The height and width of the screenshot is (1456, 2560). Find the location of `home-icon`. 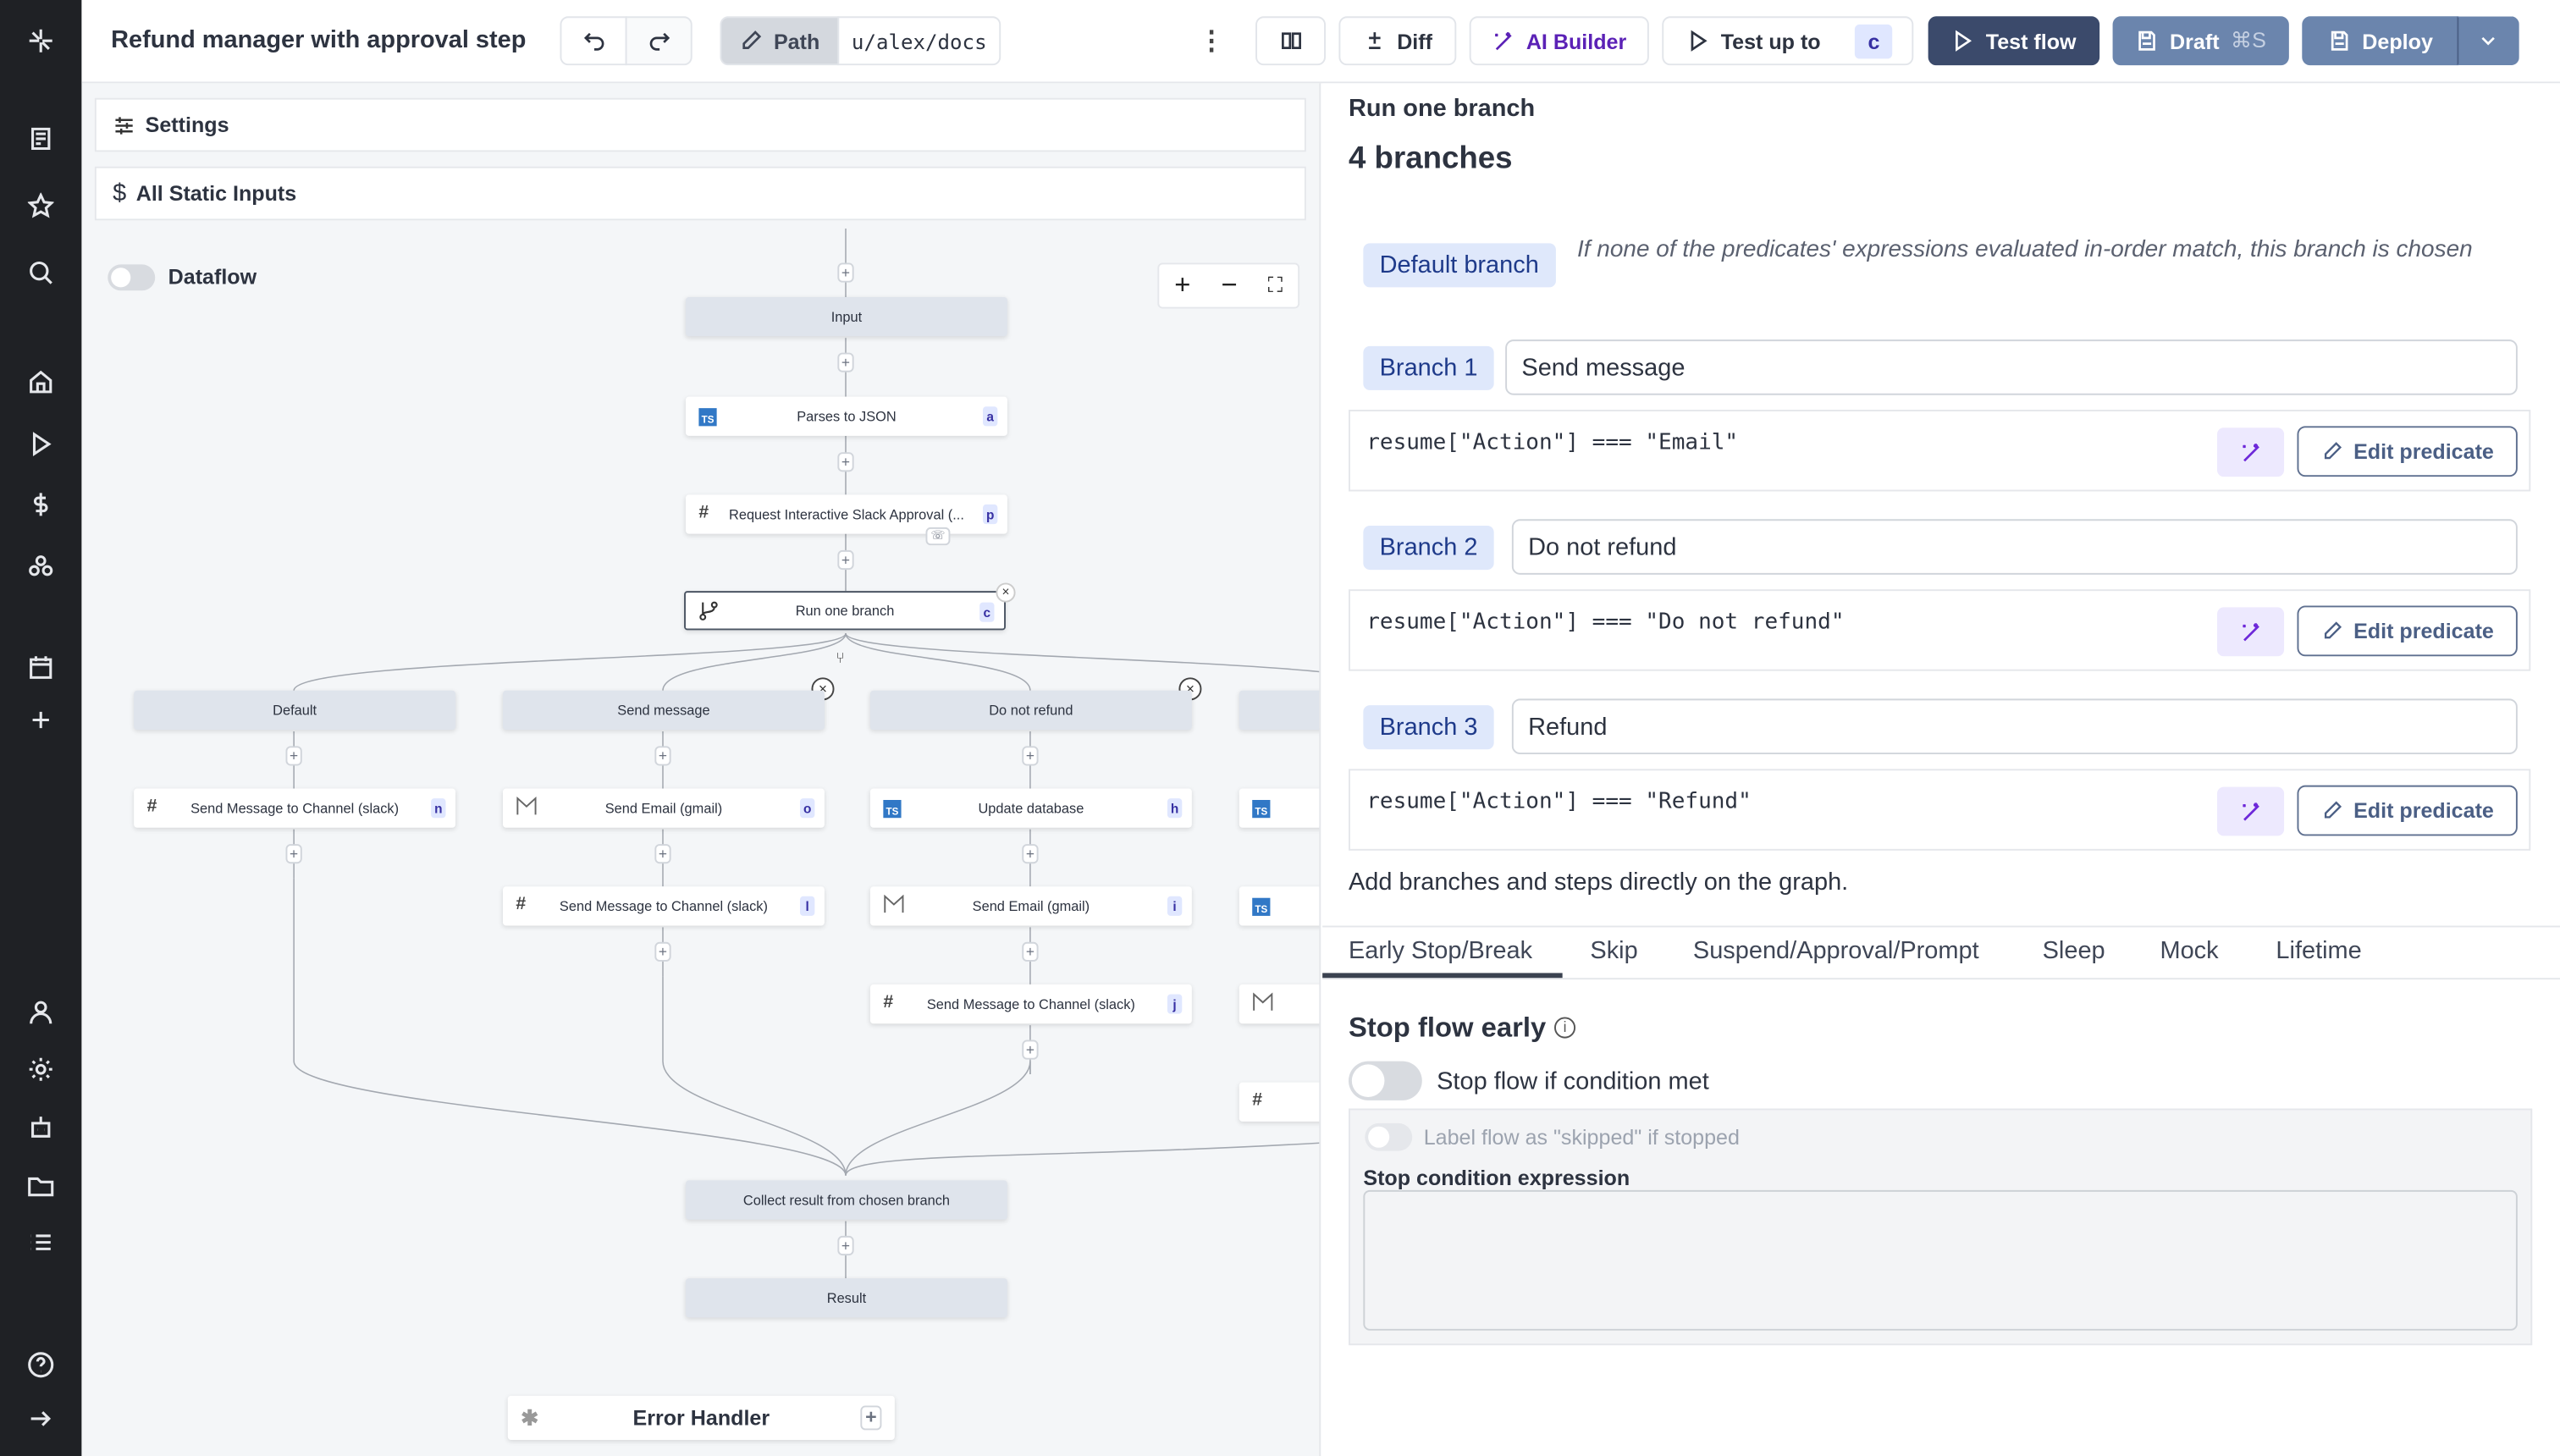

home-icon is located at coordinates (41, 382).